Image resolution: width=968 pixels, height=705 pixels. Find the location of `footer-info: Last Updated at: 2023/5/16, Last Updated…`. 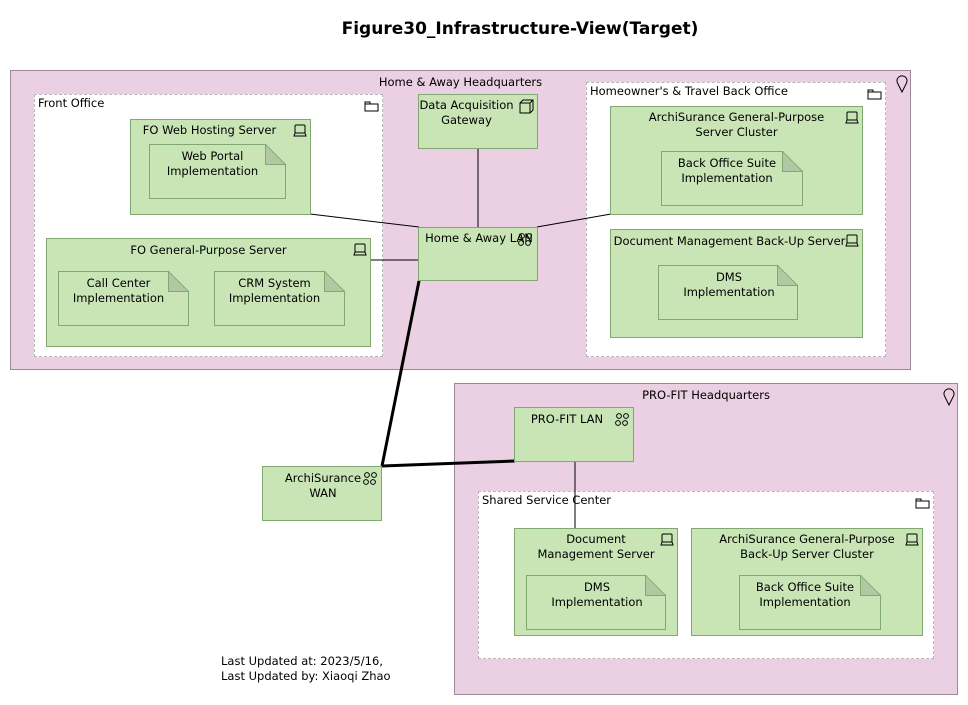

footer-info: Last Updated at: 2023/5/16, Last Updated… is located at coordinates (306, 669).